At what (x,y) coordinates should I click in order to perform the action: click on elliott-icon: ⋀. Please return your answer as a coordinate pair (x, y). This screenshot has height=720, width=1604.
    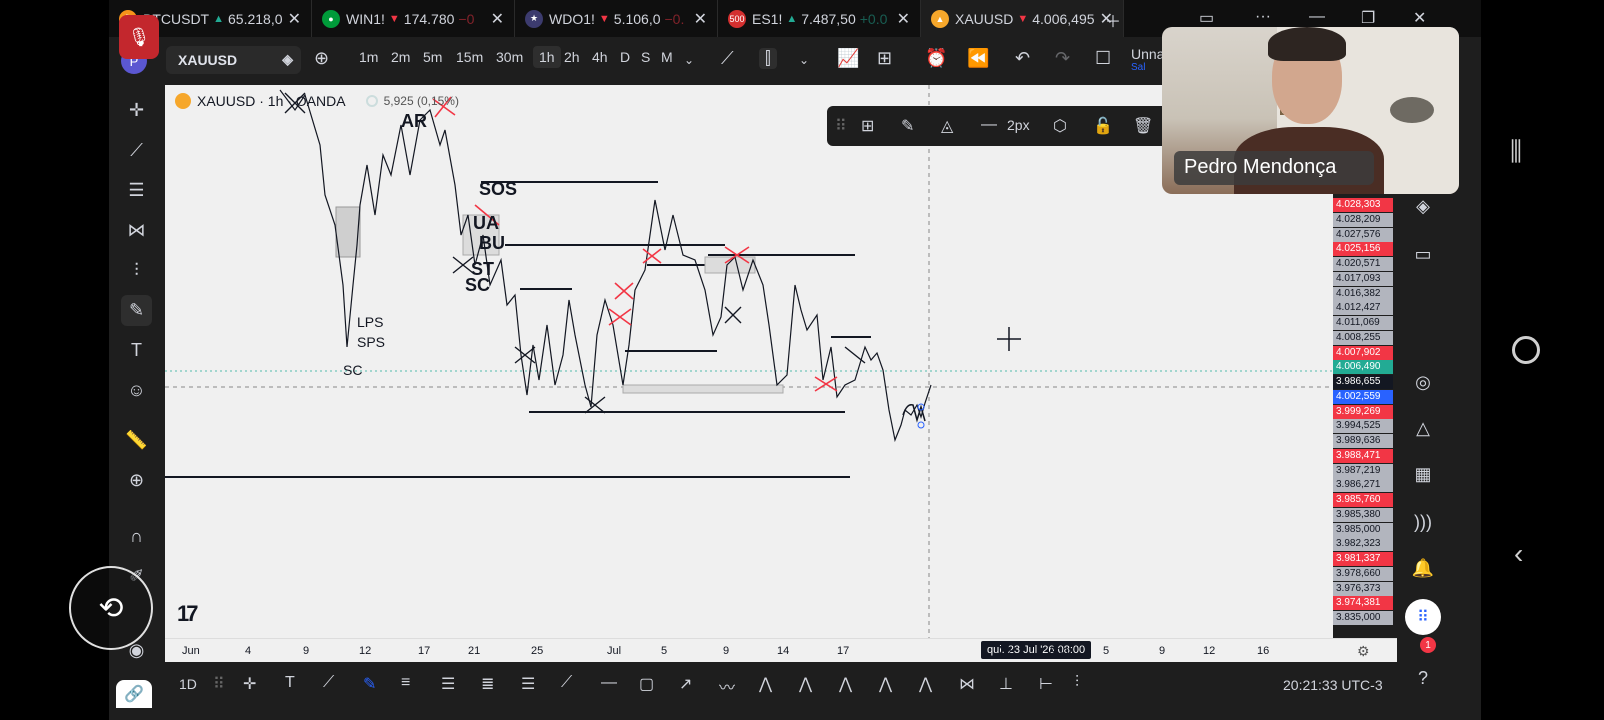
    Looking at the image, I should click on (765, 684).